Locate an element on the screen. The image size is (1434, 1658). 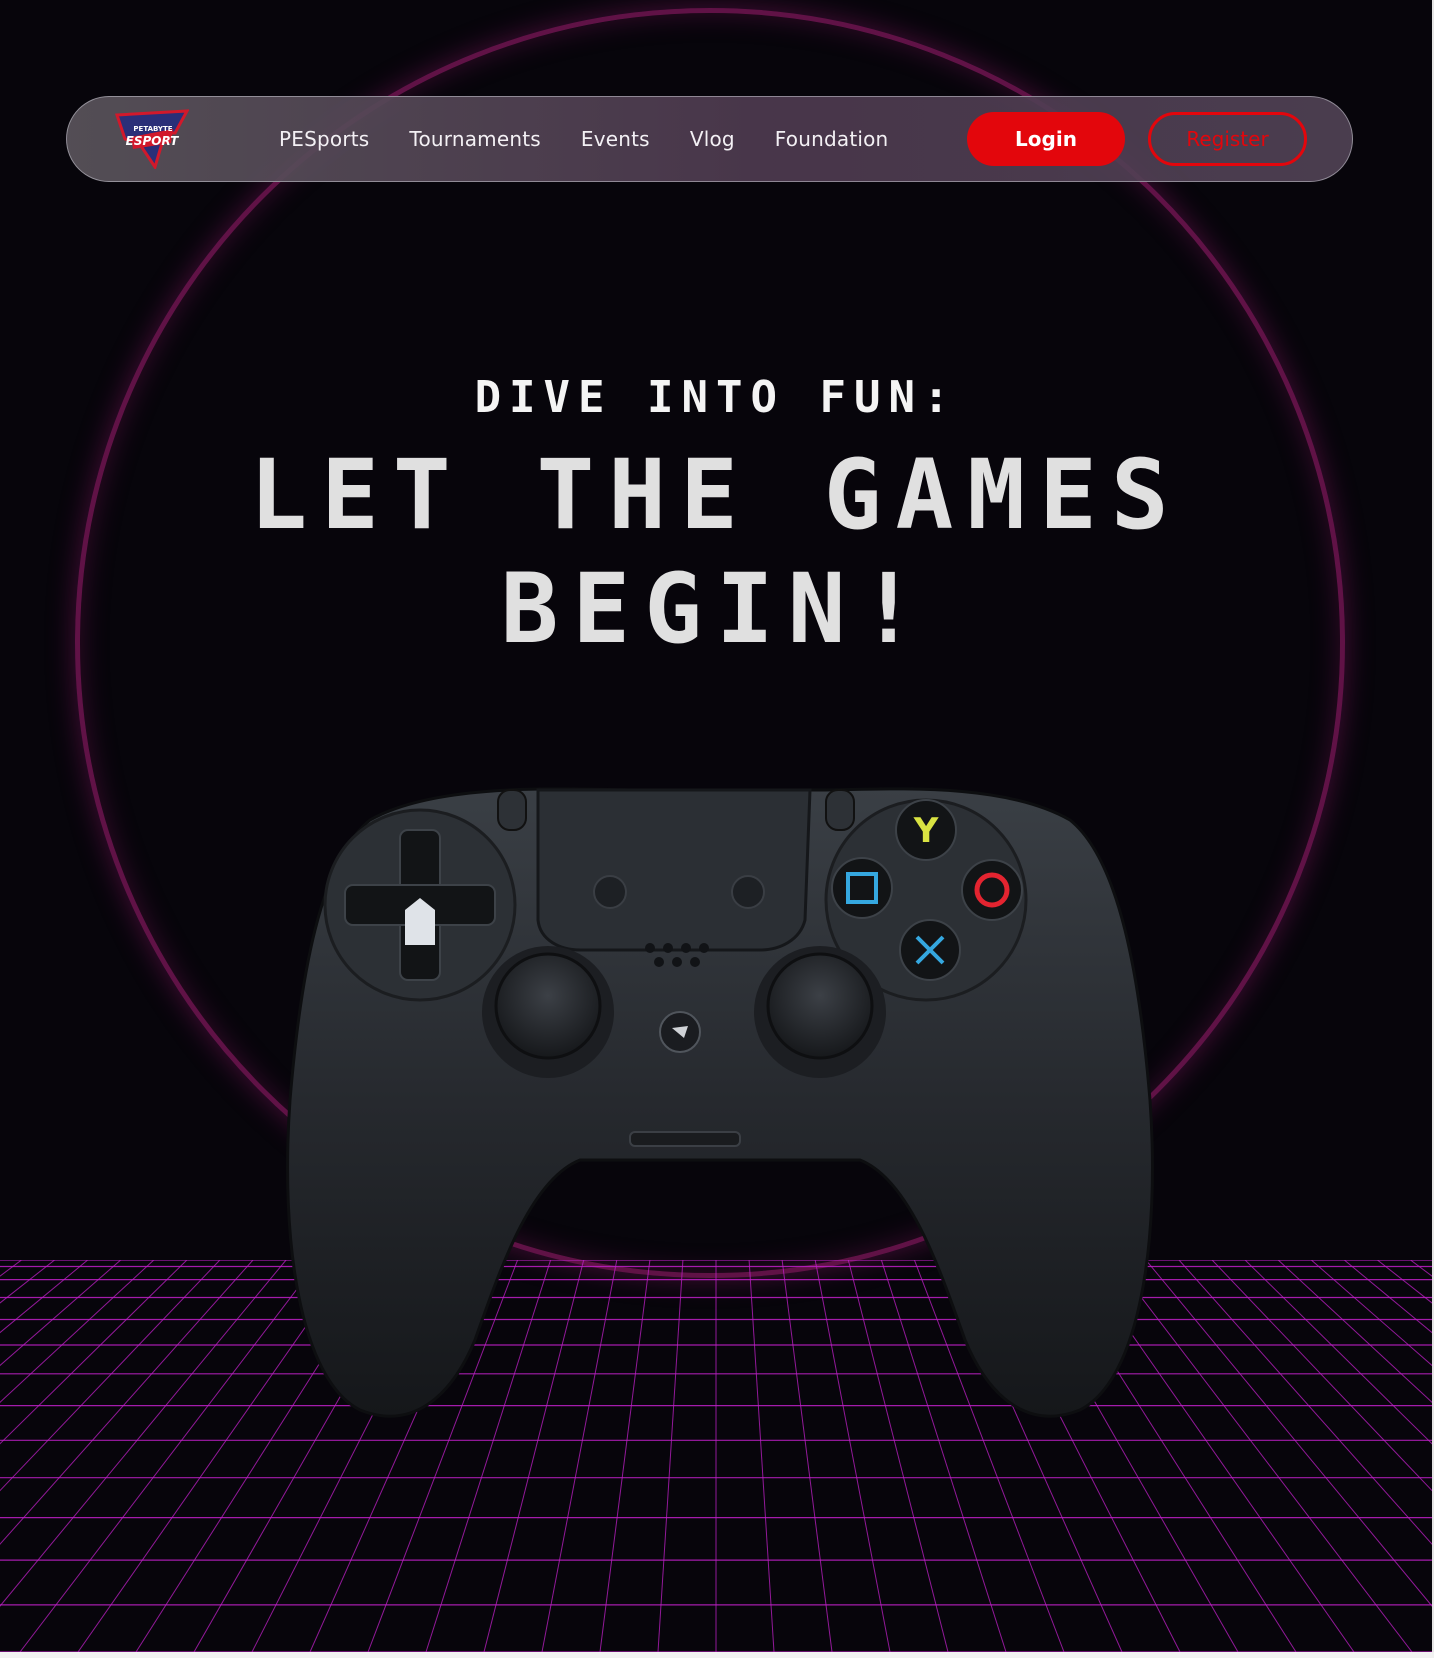
nav-link-pesports: PESports is located at coordinates (324, 139).